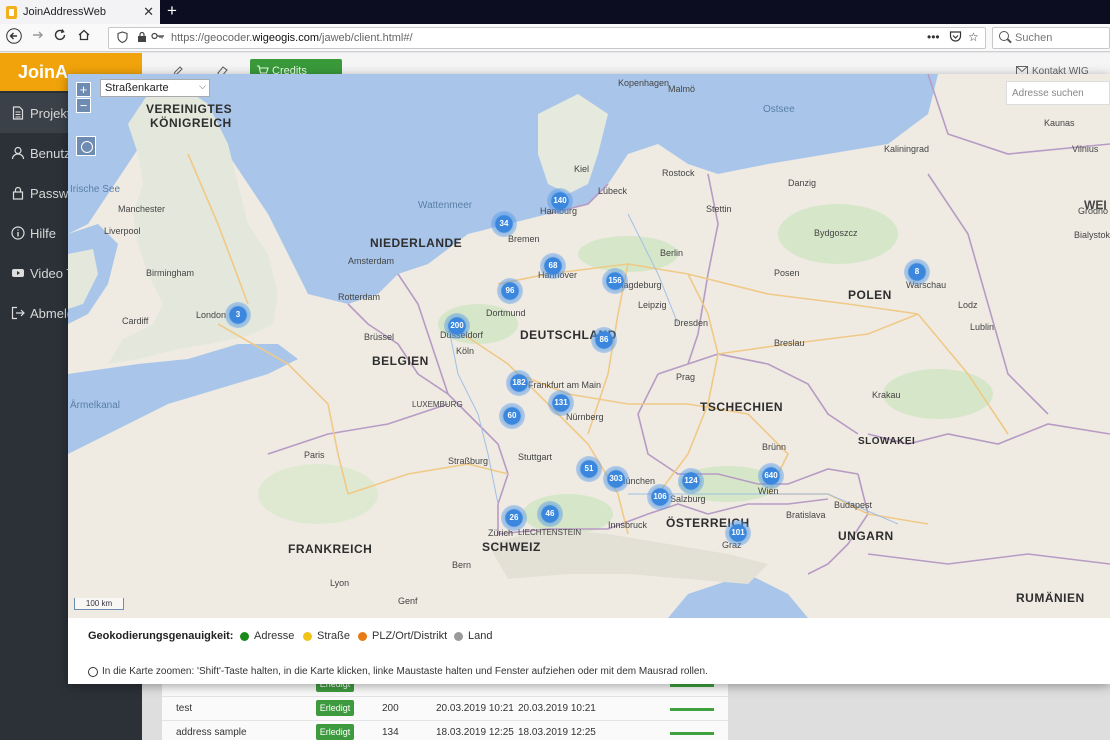  What do you see at coordinates (887, 441) in the screenshot?
I see `country-label: SLOWAKEI` at bounding box center [887, 441].